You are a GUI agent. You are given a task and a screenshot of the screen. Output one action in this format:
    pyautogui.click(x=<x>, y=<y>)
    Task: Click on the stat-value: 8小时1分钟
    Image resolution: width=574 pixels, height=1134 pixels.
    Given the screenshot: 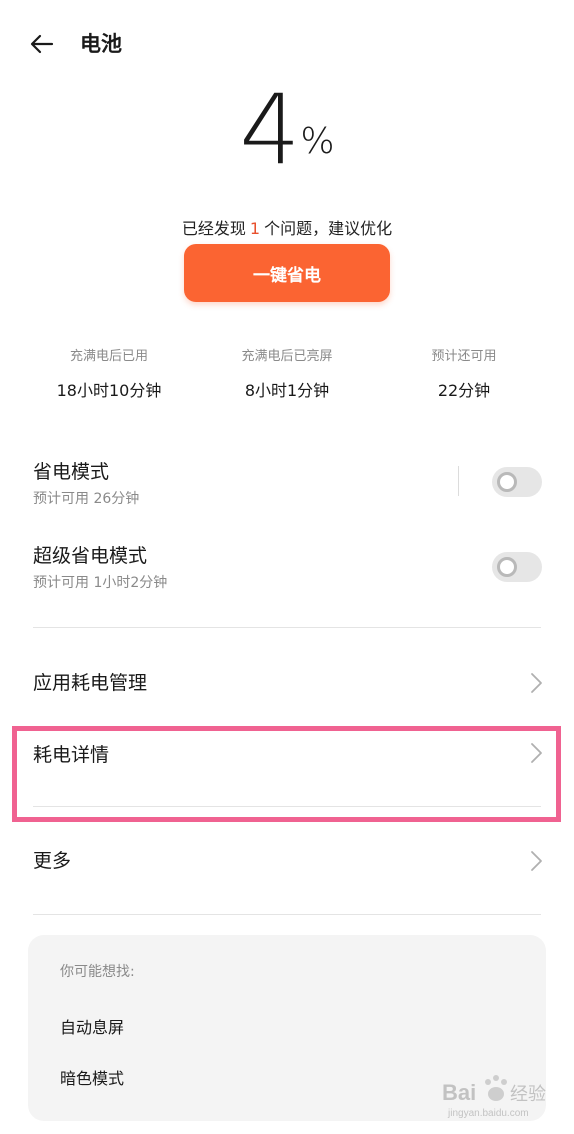 What is the action you would take?
    pyautogui.click(x=287, y=390)
    